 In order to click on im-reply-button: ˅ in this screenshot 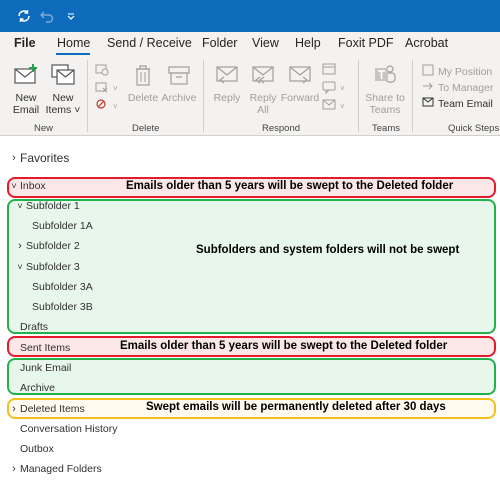, I will do `click(333, 88)`.